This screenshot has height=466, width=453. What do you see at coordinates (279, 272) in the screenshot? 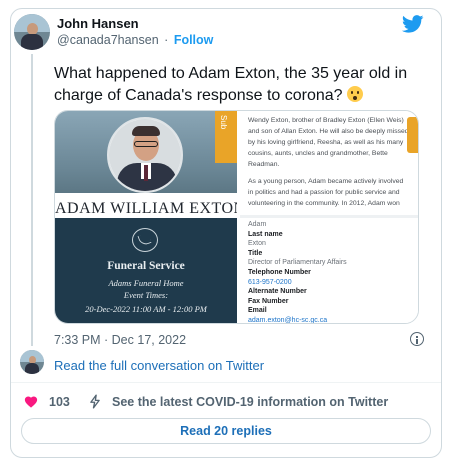
I see `phone-label: Telephone Number` at bounding box center [279, 272].